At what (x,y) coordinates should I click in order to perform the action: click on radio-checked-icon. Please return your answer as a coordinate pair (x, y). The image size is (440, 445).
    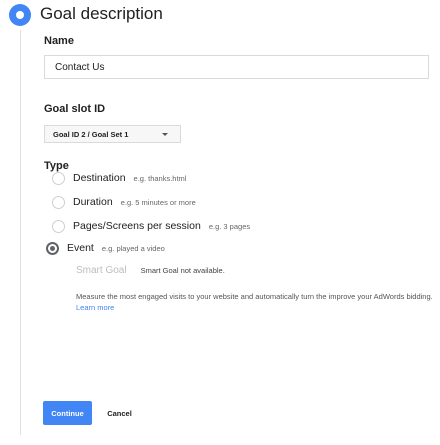
    Looking at the image, I should click on (52, 248).